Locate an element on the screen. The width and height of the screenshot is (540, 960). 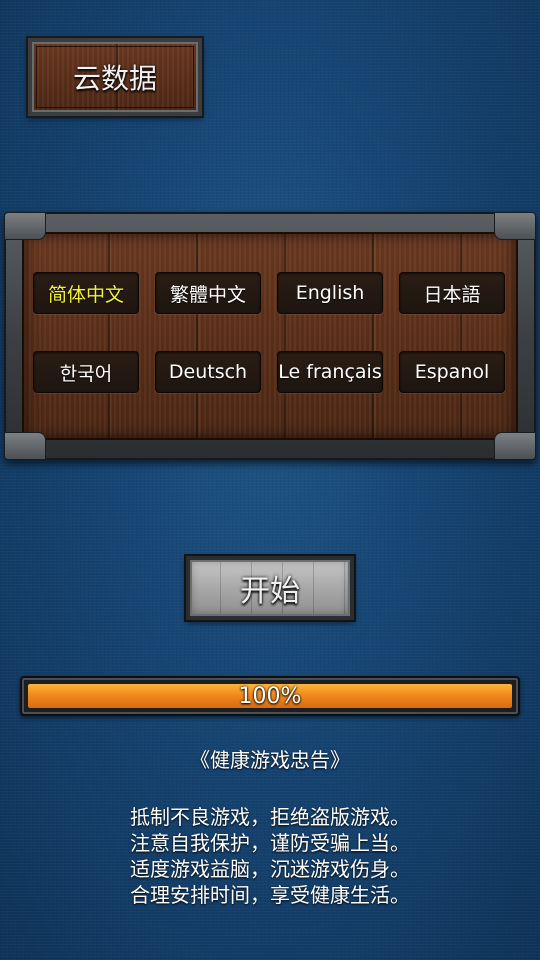
language-button-korean: 한국어 is located at coordinates (86, 372).